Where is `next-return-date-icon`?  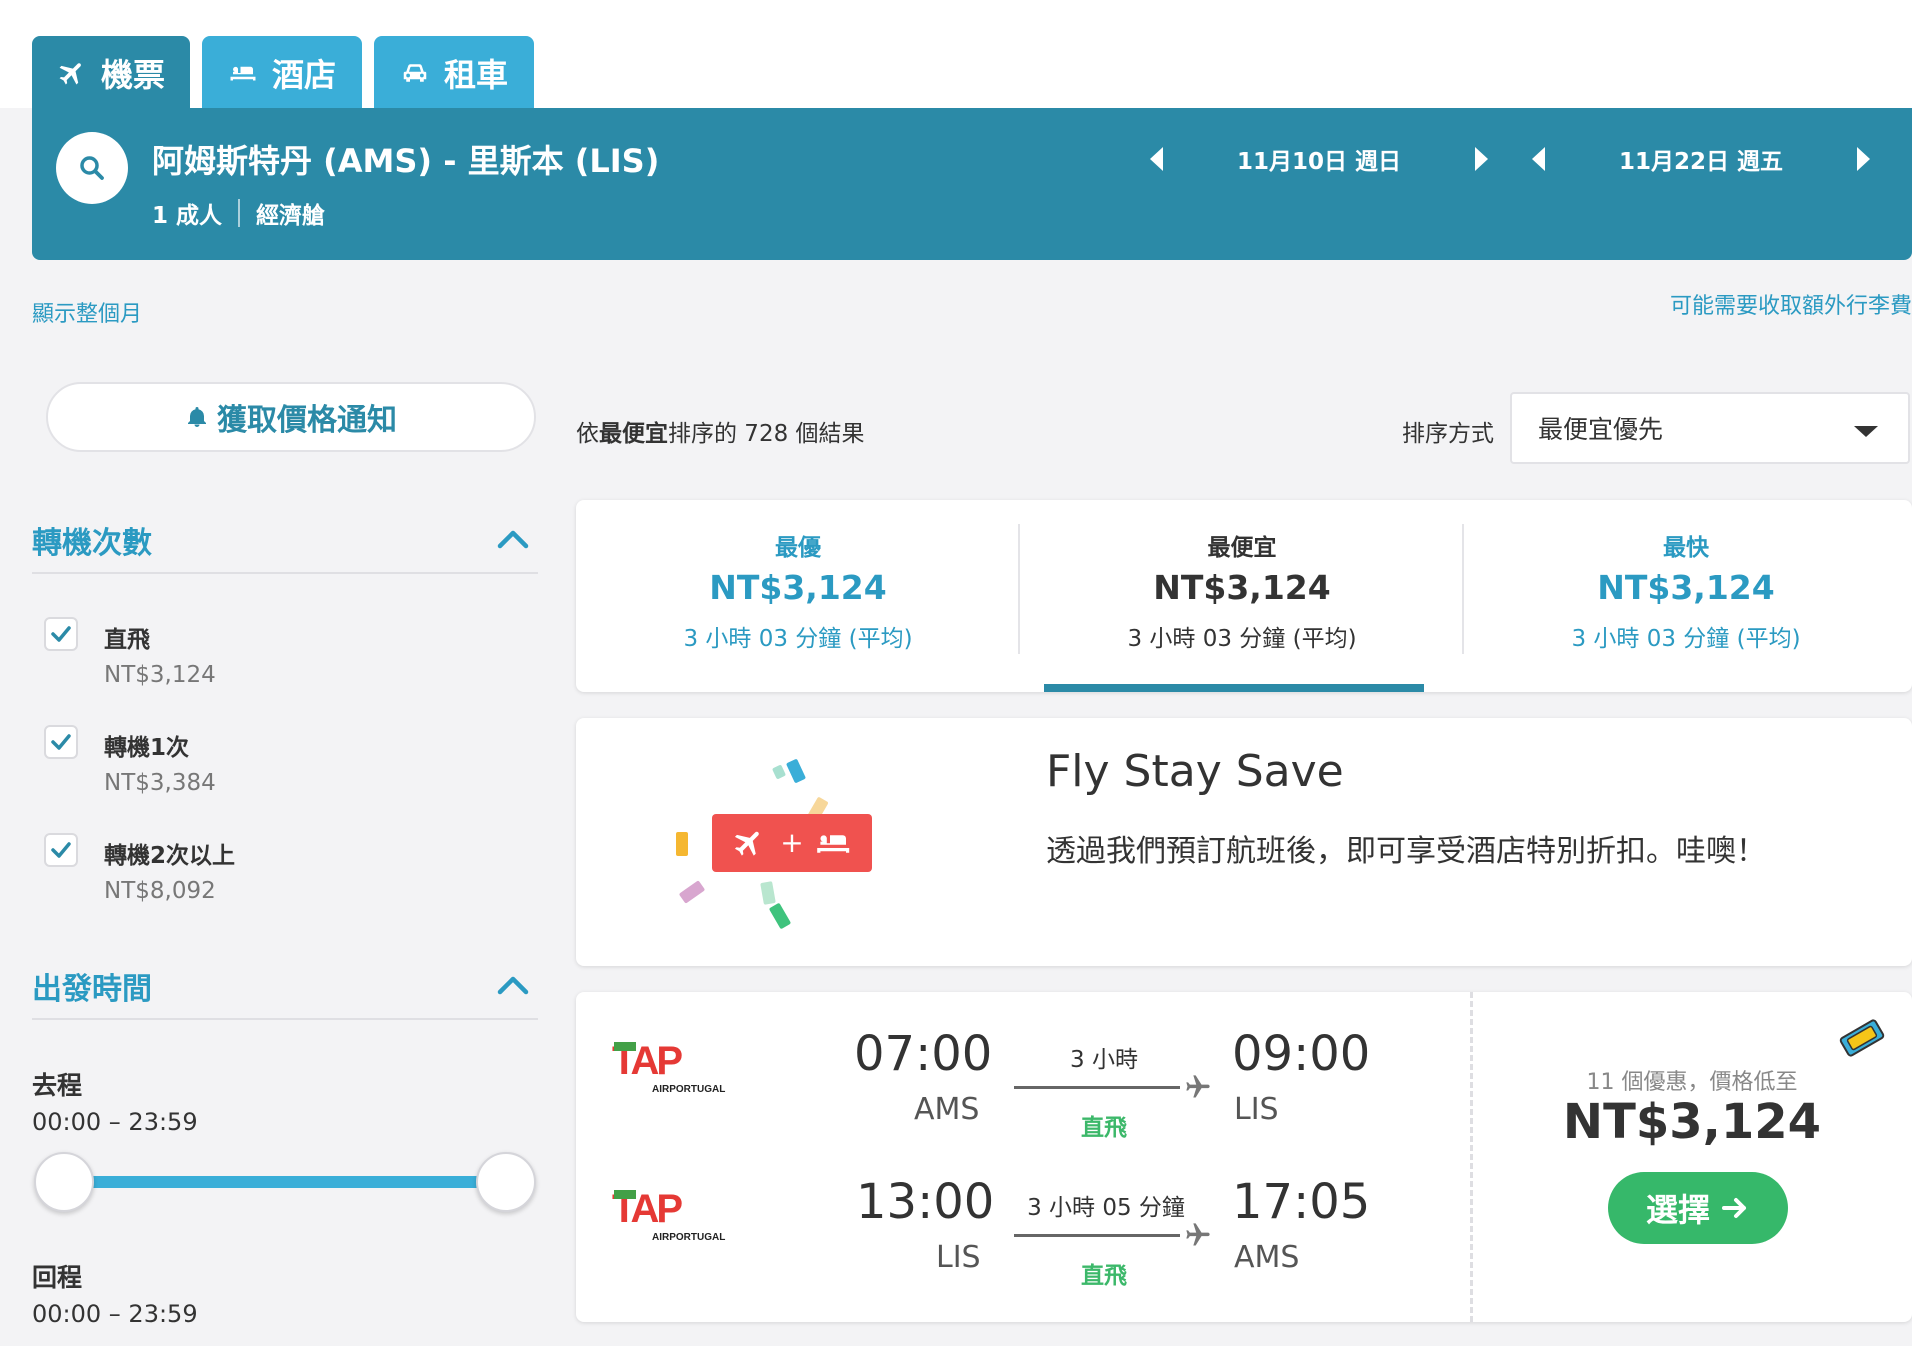 next-return-date-icon is located at coordinates (1863, 159).